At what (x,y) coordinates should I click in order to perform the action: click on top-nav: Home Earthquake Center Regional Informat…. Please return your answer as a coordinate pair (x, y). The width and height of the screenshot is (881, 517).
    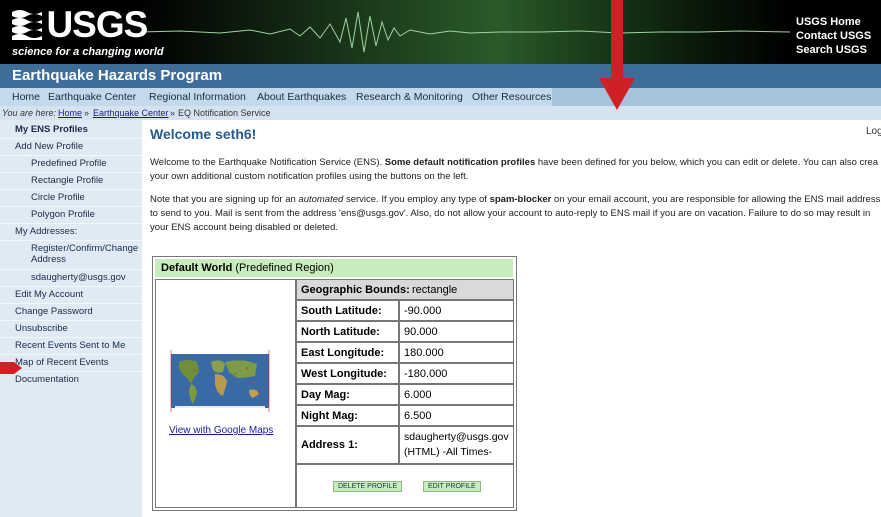
    Looking at the image, I should click on (440, 97).